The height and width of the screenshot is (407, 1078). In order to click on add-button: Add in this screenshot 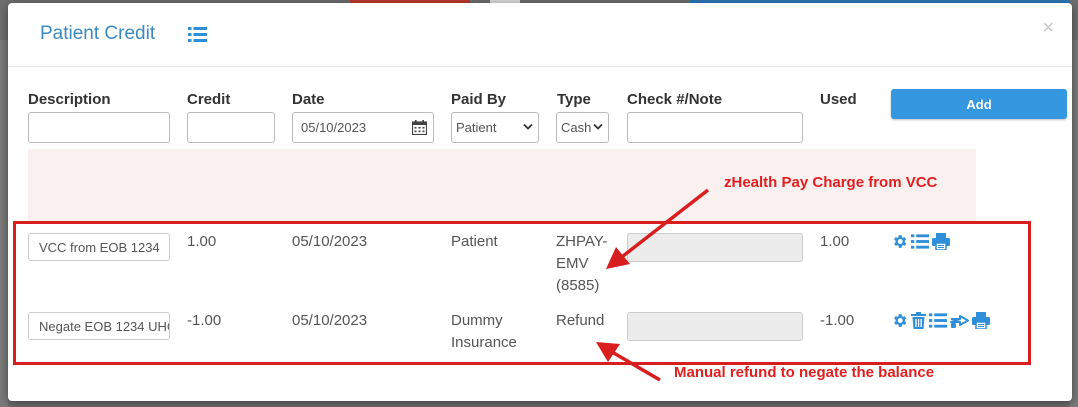, I will do `click(979, 104)`.